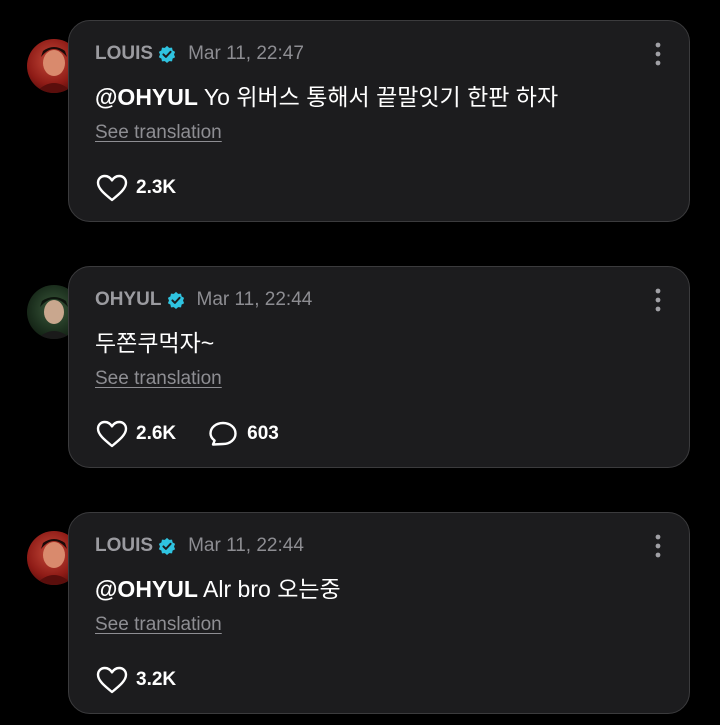 Image resolution: width=720 pixels, height=725 pixels. What do you see at coordinates (263, 433) in the screenshot?
I see `comment-count: 603` at bounding box center [263, 433].